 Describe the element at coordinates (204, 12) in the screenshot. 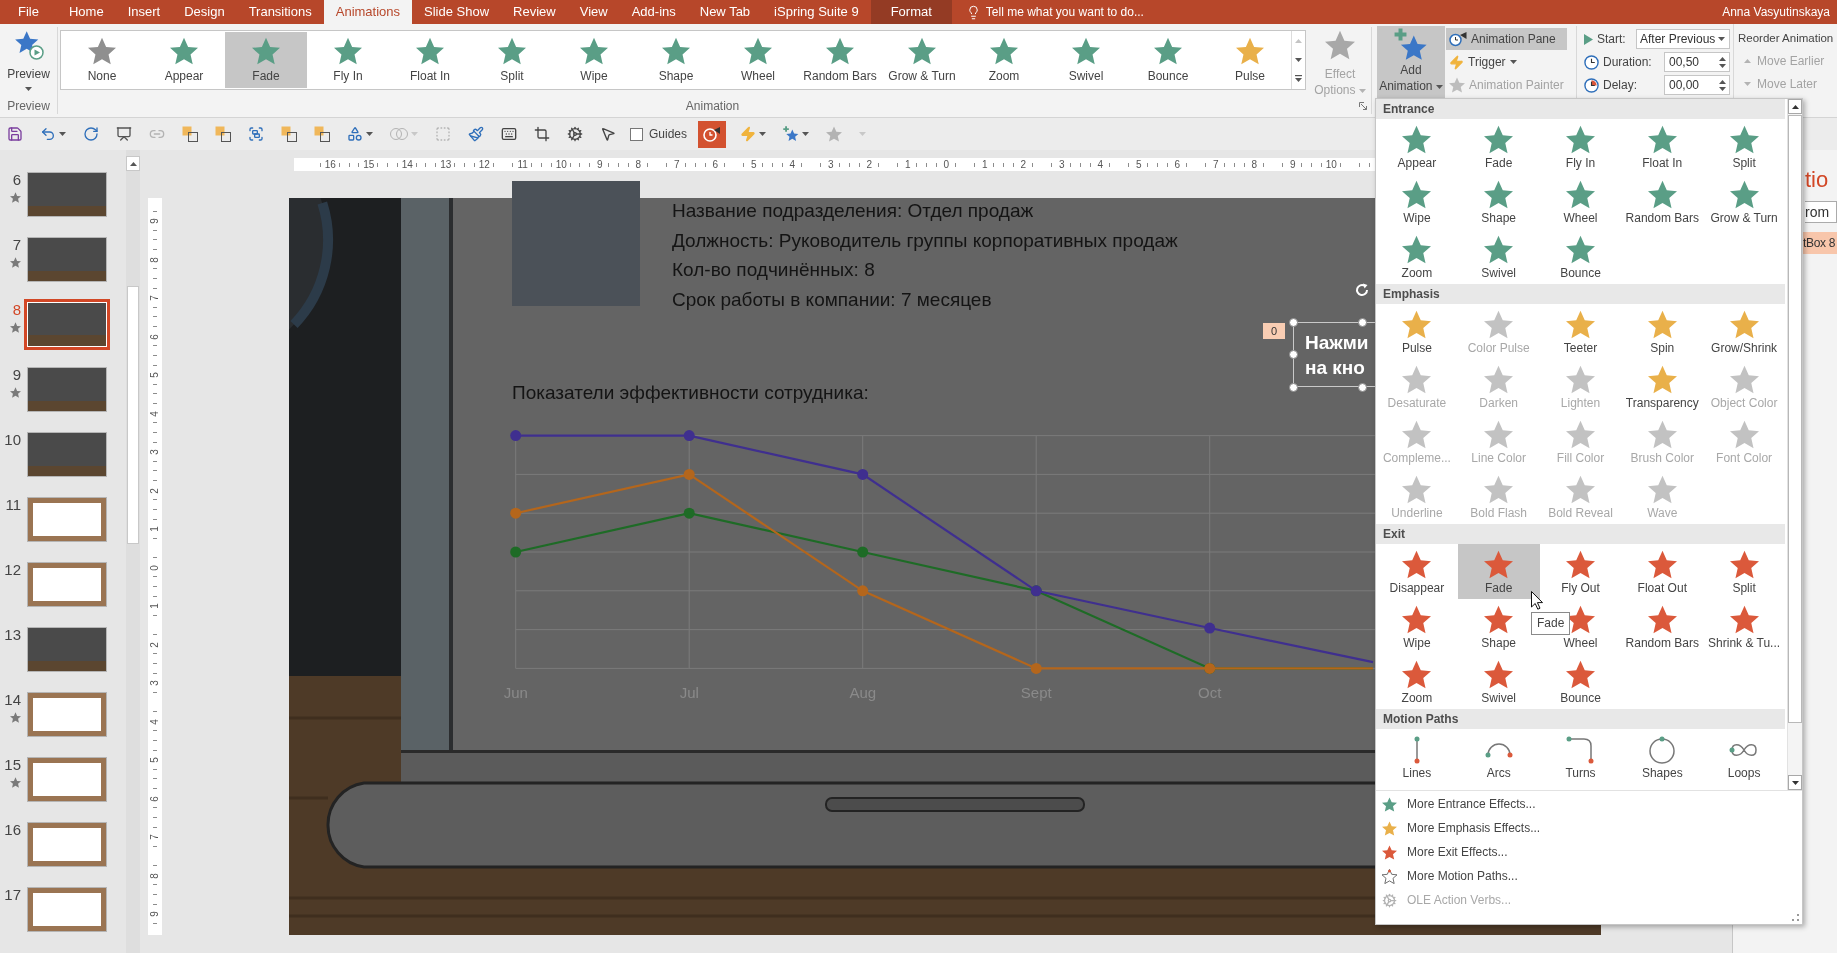

I see `ribbon-tab: Design` at that location.